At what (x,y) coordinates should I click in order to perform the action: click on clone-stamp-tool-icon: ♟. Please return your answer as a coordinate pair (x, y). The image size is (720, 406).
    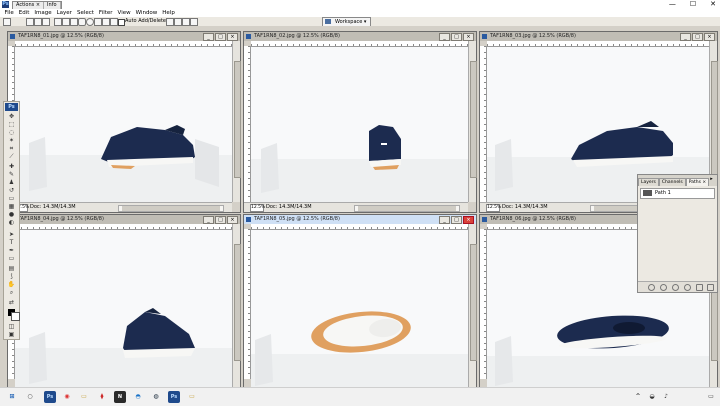
    Looking at the image, I should click on (11, 183).